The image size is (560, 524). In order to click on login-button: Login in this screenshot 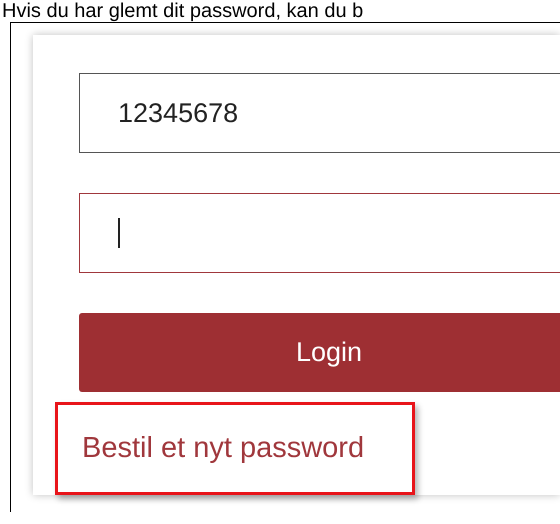, I will do `click(319, 352)`.